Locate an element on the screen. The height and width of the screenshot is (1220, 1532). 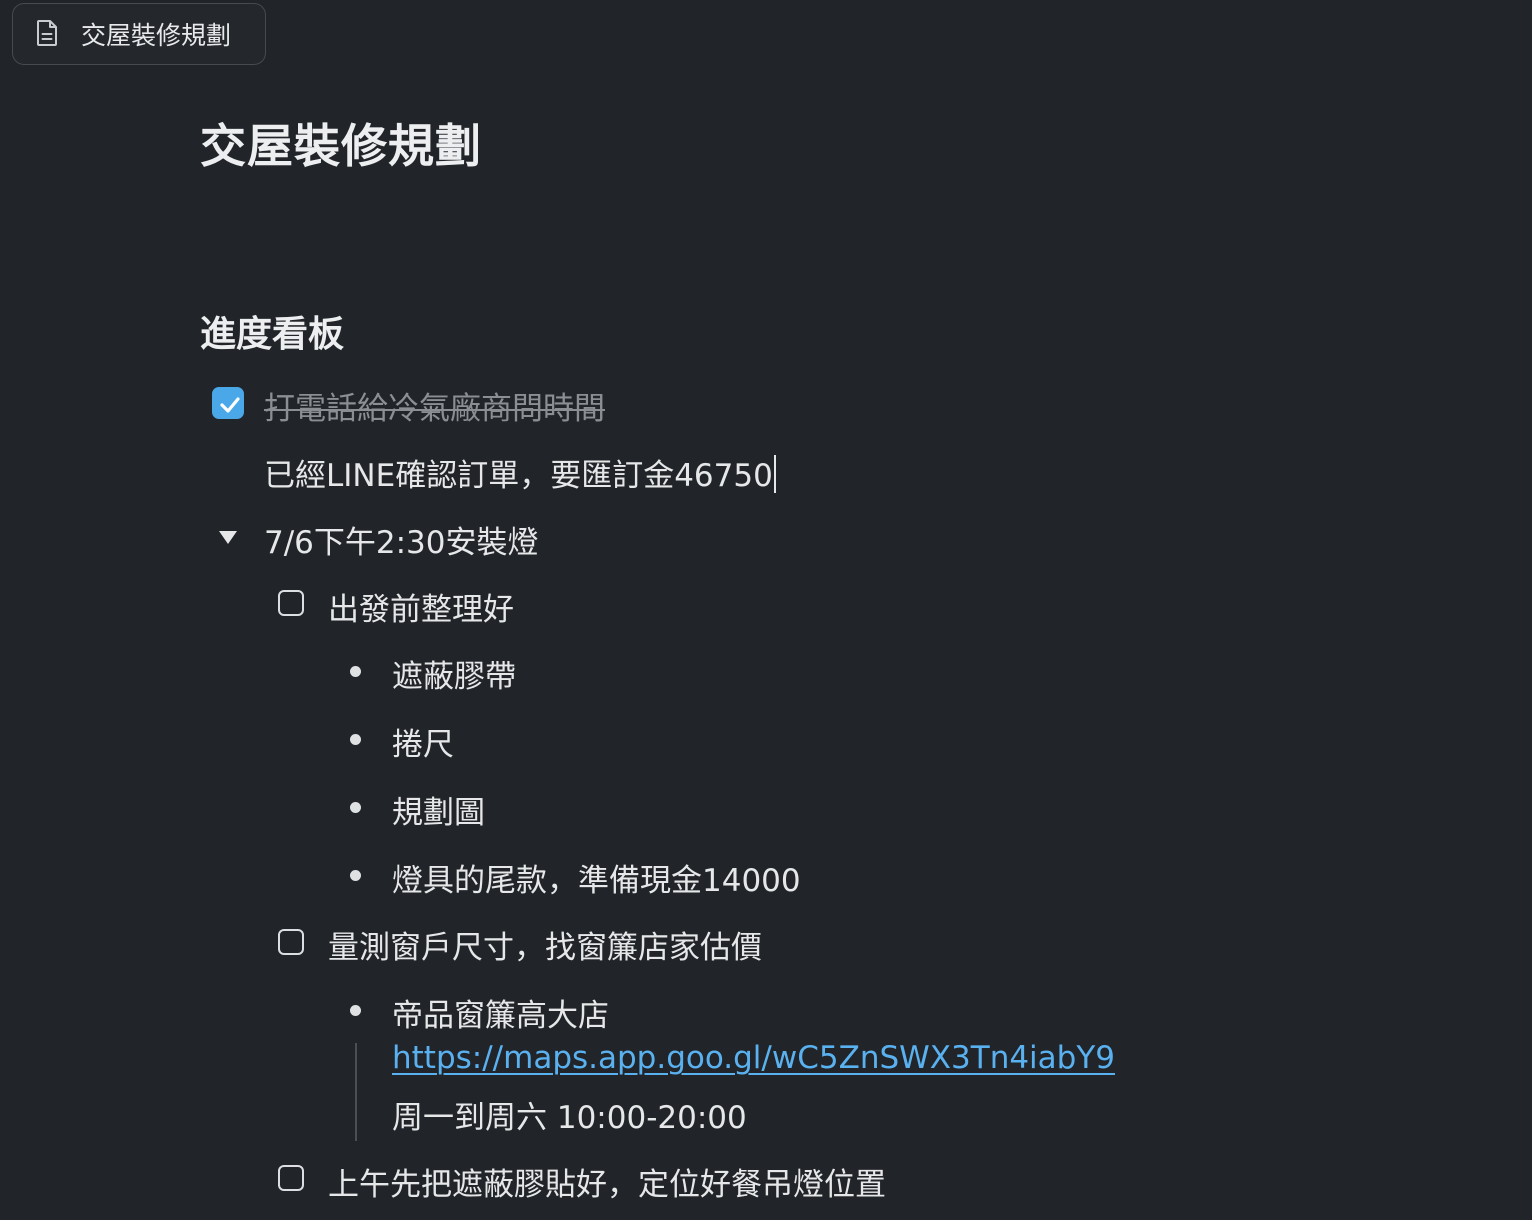
list-item: 燈具的尾款，準備現金14000 is located at coordinates (596, 877).